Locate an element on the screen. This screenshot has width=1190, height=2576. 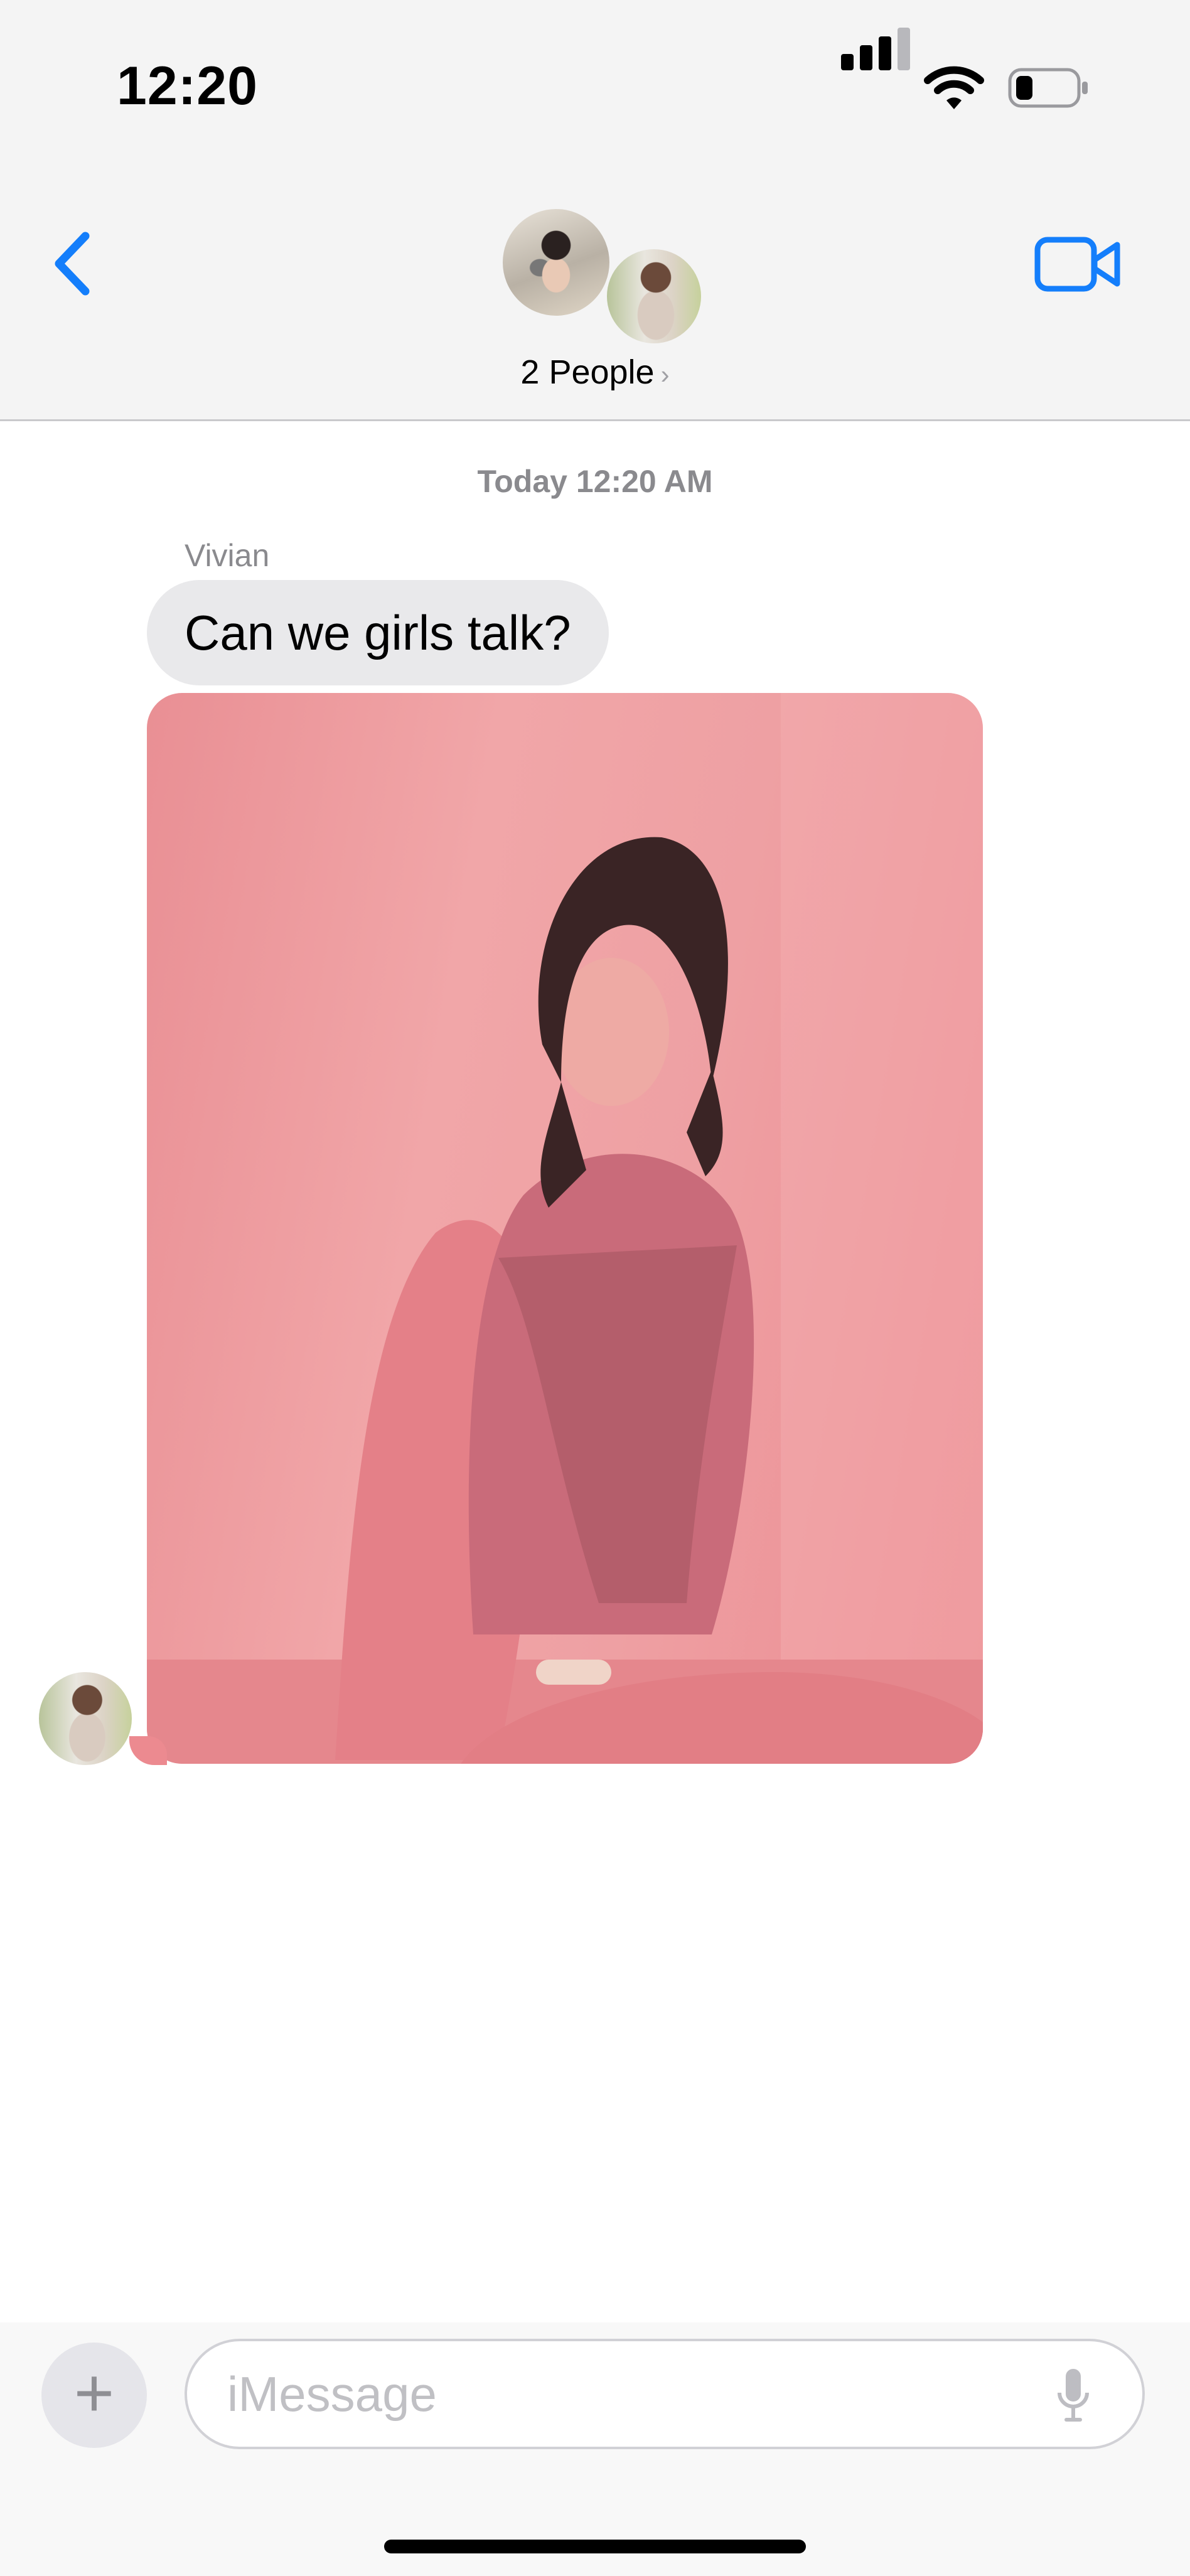
battery-icon is located at coordinates (1048, 88).